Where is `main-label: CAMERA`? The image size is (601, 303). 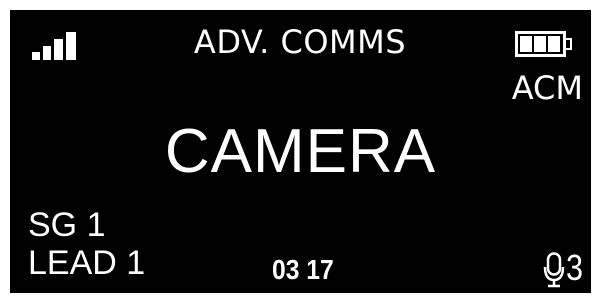 main-label: CAMERA is located at coordinates (300, 151).